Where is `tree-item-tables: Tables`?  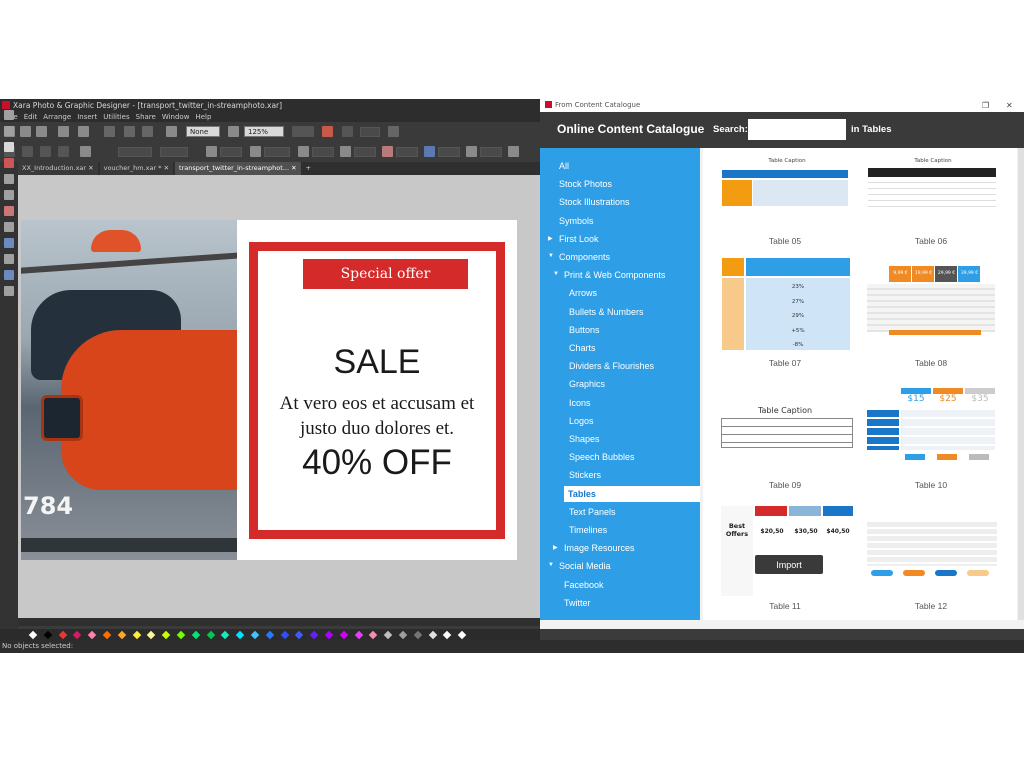
tree-item-tables: Tables is located at coordinates (632, 493).